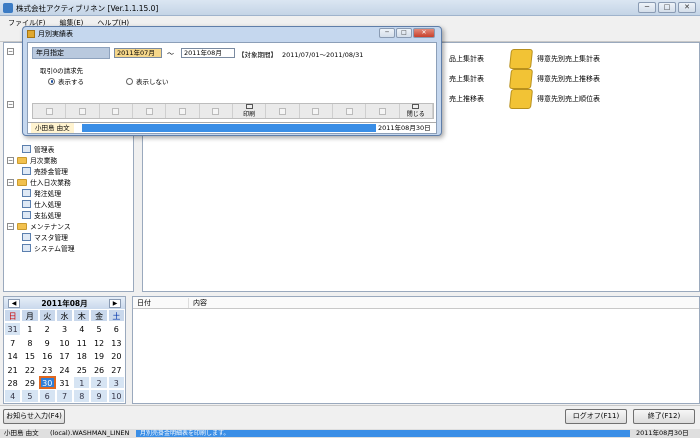  I want to click on calendar-header: ◀ 2011年08月 ▶, so click(64, 303).